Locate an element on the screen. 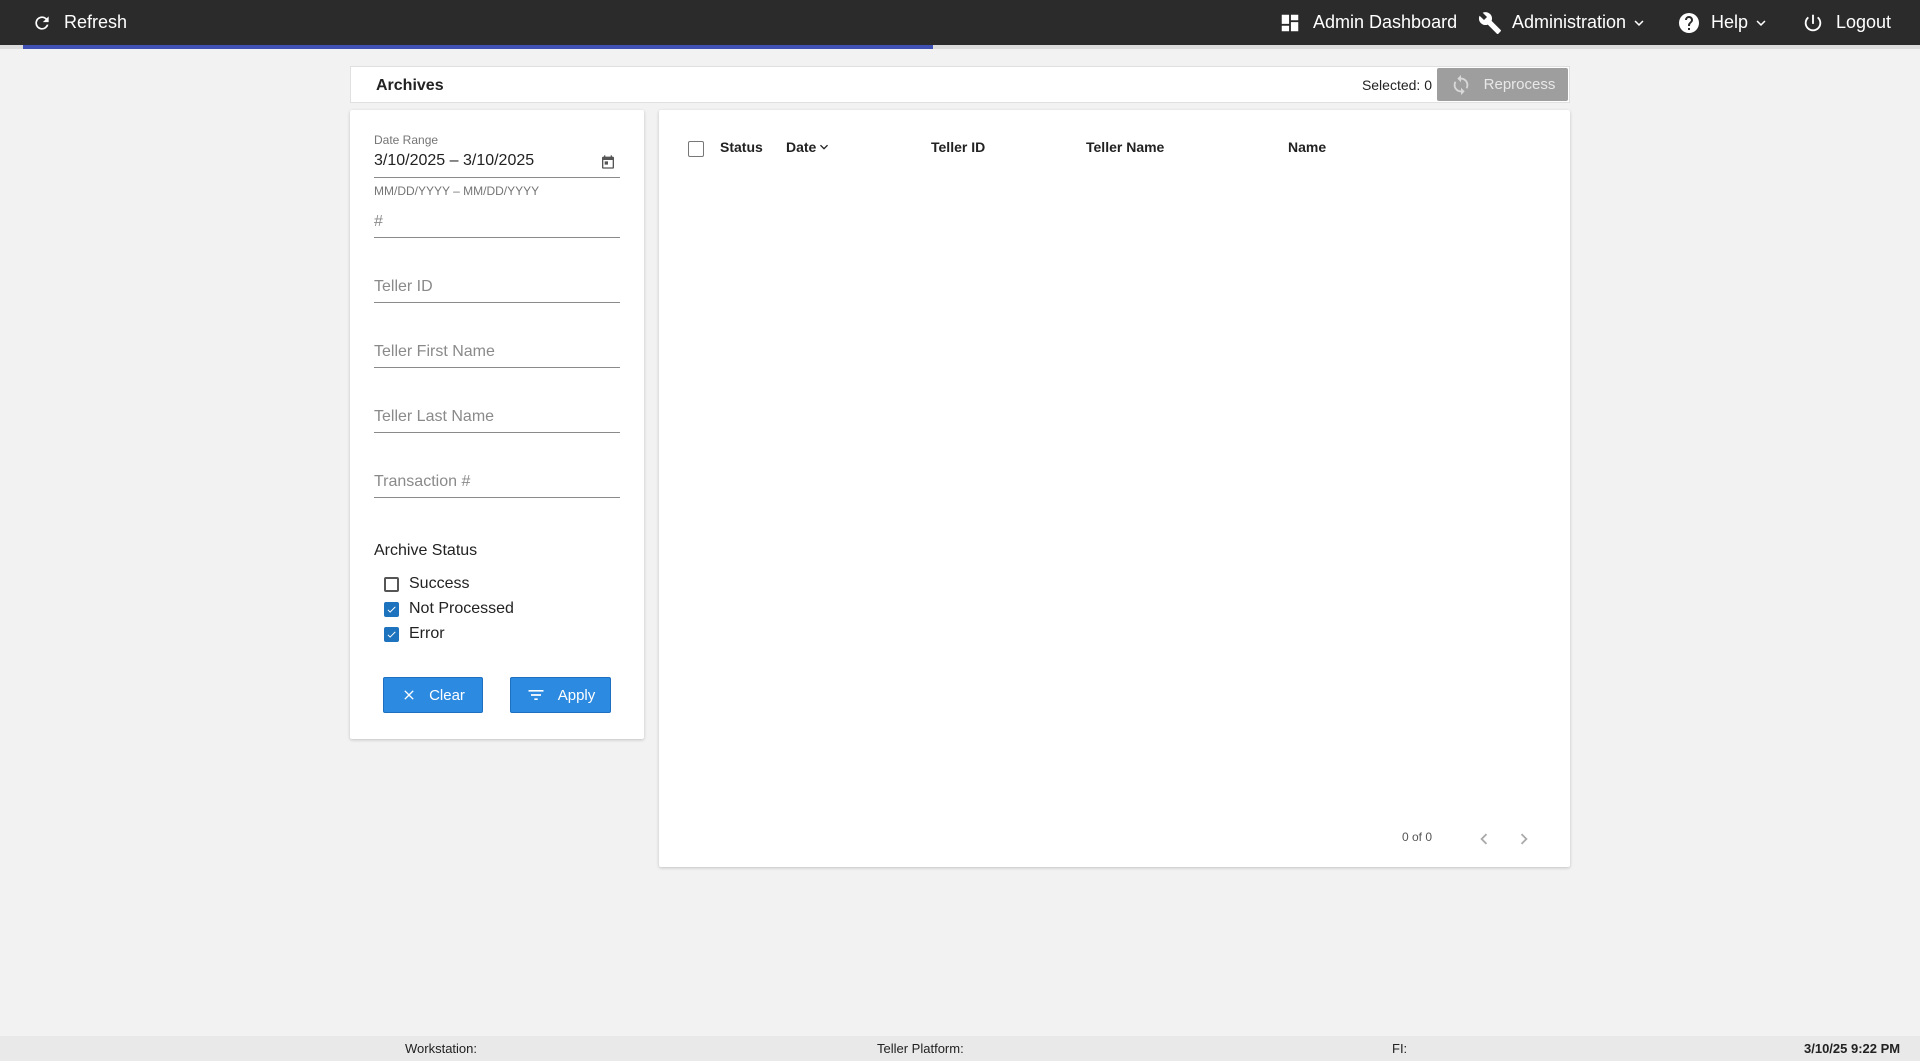 The width and height of the screenshot is (1920, 1061). sort-arrow-down-icon is located at coordinates (824, 147).